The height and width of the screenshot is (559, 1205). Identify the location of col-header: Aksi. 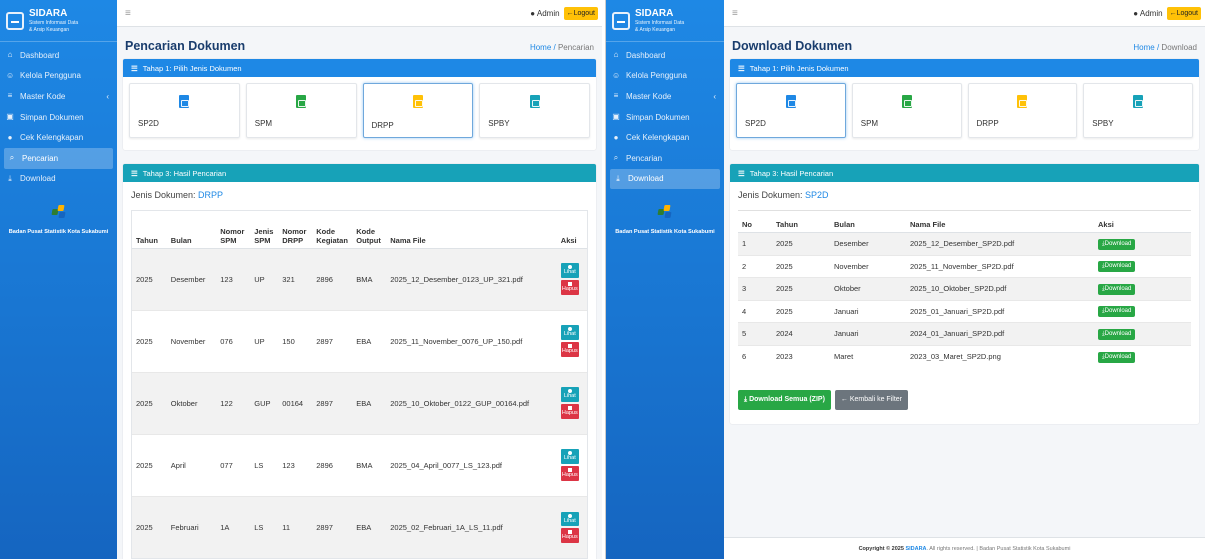
(571, 230).